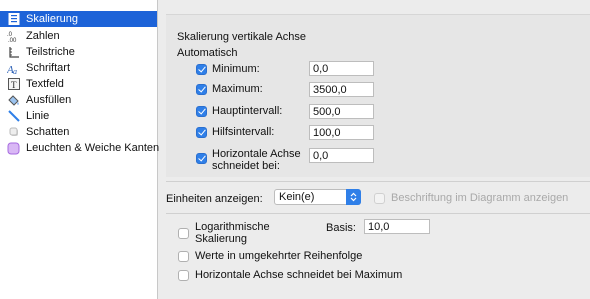 The width and height of the screenshot is (590, 299). Describe the element at coordinates (48, 132) in the screenshot. I see `sidebar-item-label: Schatten` at that location.